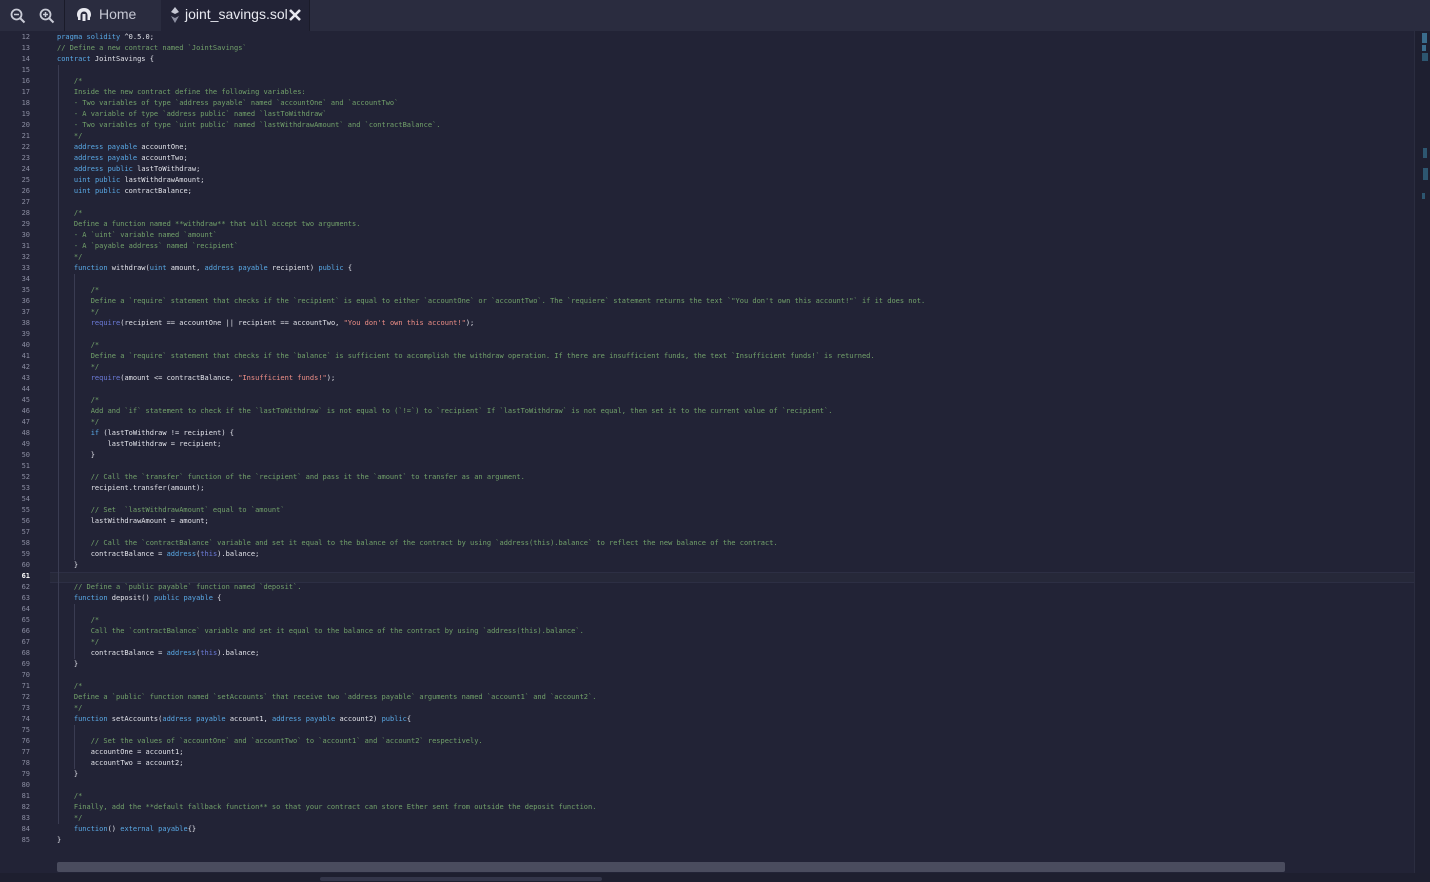  Describe the element at coordinates (25, 213) in the screenshot. I see `line-number: 28` at that location.